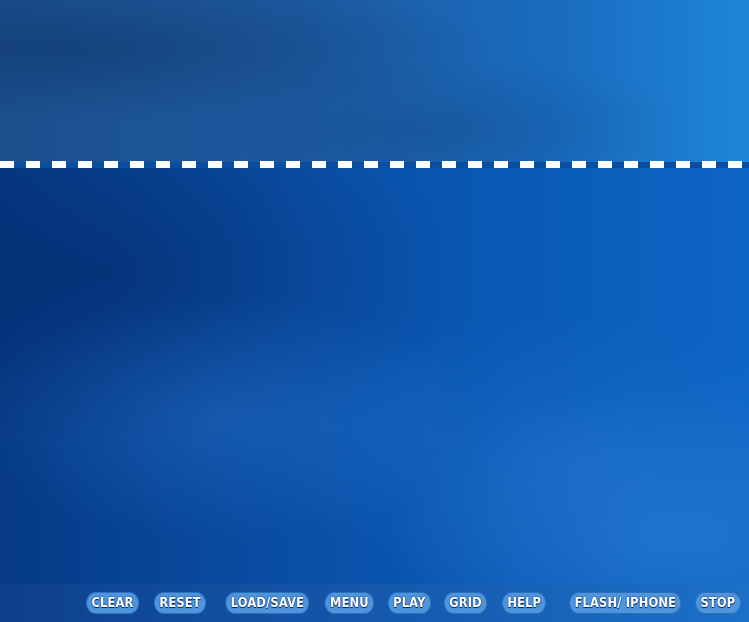 The image size is (749, 622). Describe the element at coordinates (374, 164) in the screenshot. I see `dashed-divider-line` at that location.